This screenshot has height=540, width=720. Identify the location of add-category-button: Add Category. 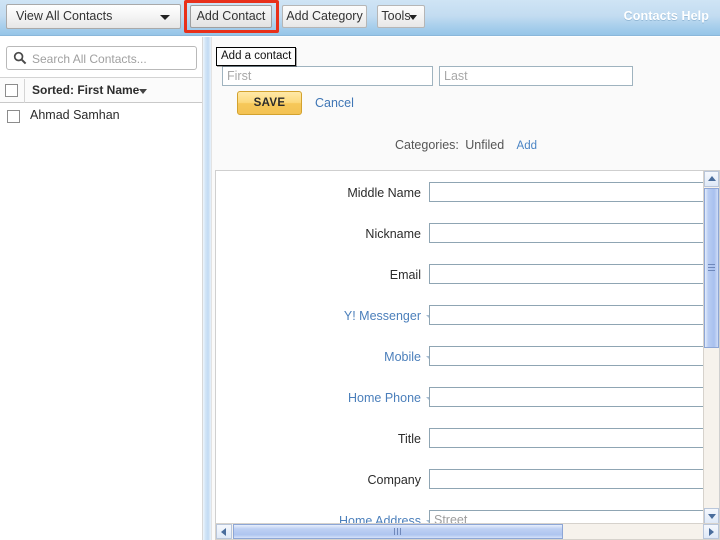
(324, 16).